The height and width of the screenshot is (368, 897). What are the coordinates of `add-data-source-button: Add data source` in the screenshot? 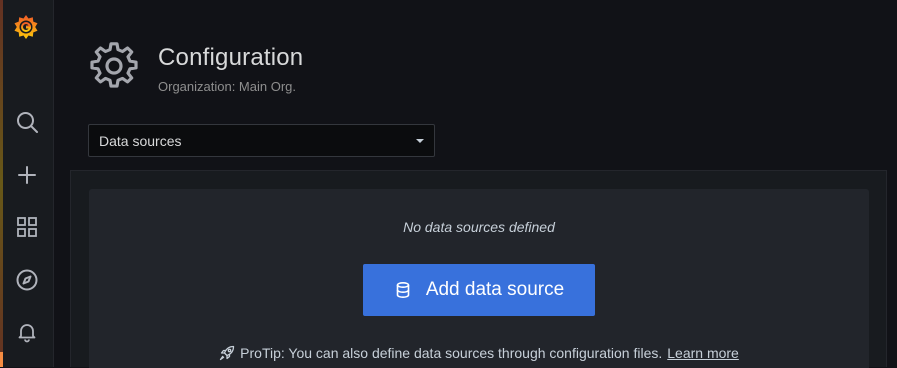 It's located at (479, 290).